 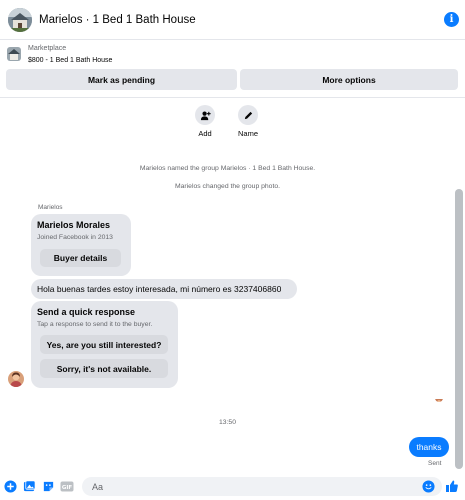 What do you see at coordinates (227, 422) in the screenshot?
I see `message-timestamp: 13:50` at bounding box center [227, 422].